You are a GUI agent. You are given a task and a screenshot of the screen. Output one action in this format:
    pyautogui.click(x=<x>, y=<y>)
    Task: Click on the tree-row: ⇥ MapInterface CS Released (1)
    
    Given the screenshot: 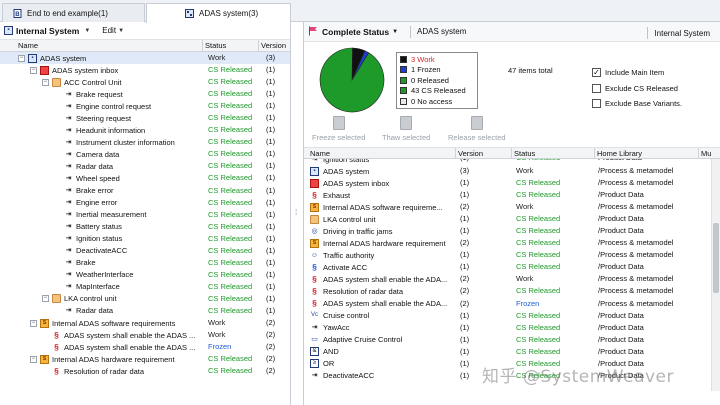 What is the action you would take?
    pyautogui.click(x=145, y=287)
    